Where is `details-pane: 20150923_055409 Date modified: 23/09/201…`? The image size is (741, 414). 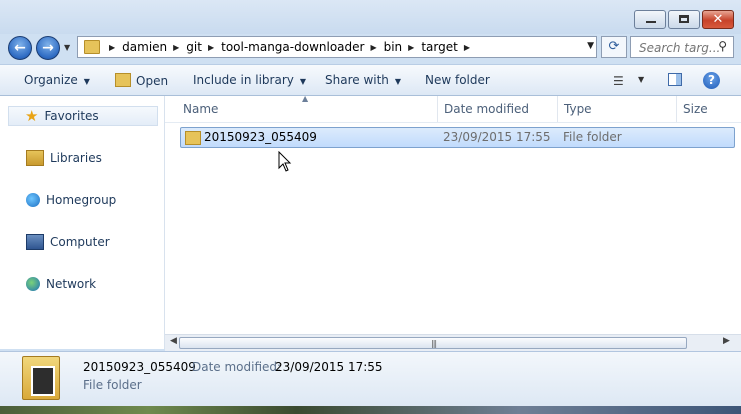 details-pane: 20150923_055409 Date modified: 23/09/201… is located at coordinates (370, 379).